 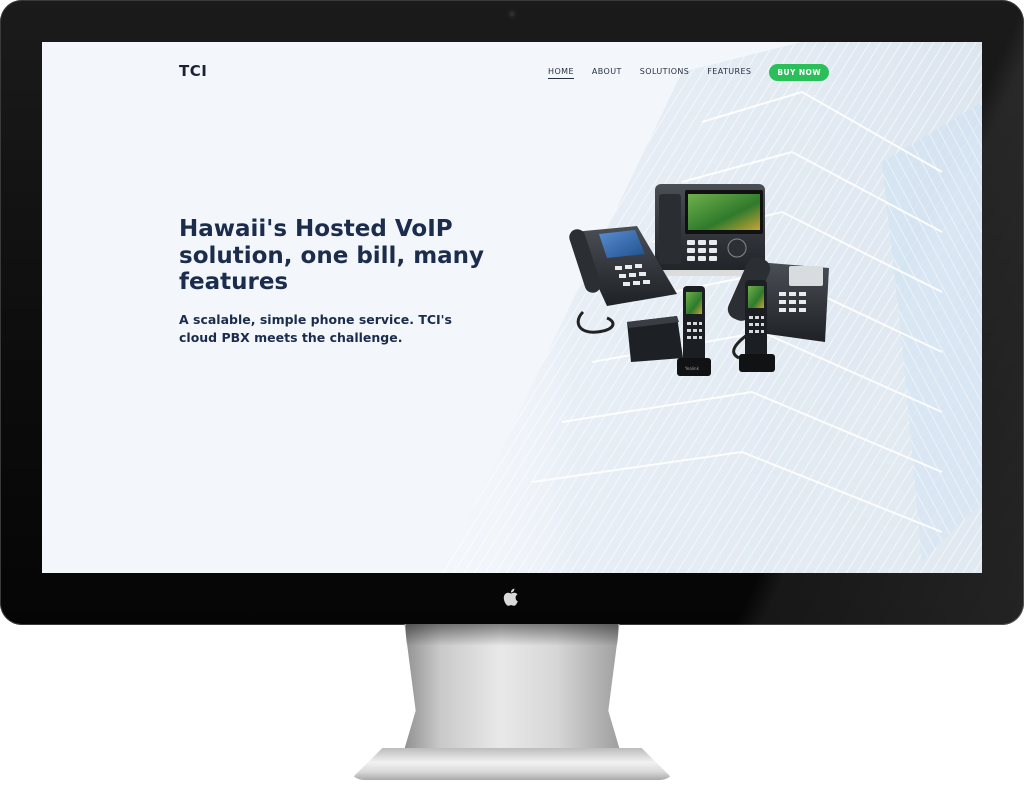 I want to click on nav-about-link: ABOUT, so click(x=607, y=72).